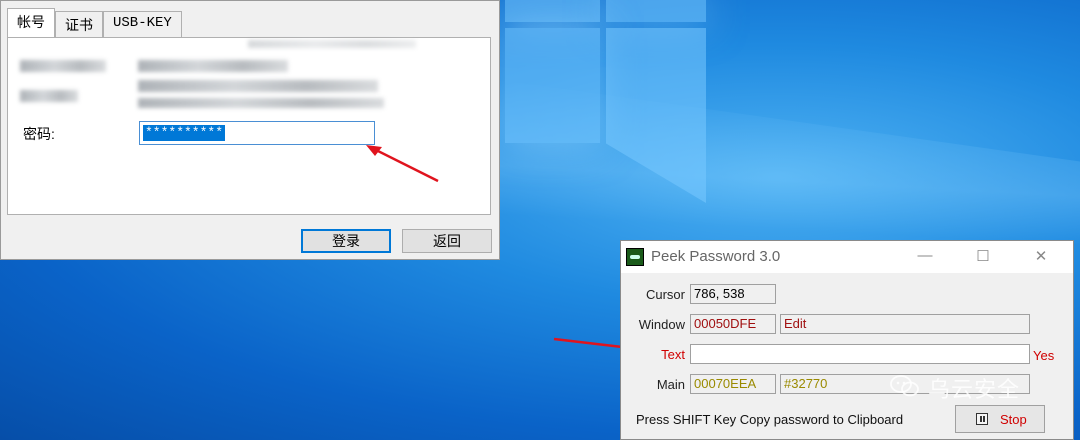 Image resolution: width=1080 pixels, height=440 pixels. I want to click on minimize-icon: —, so click(925, 255).